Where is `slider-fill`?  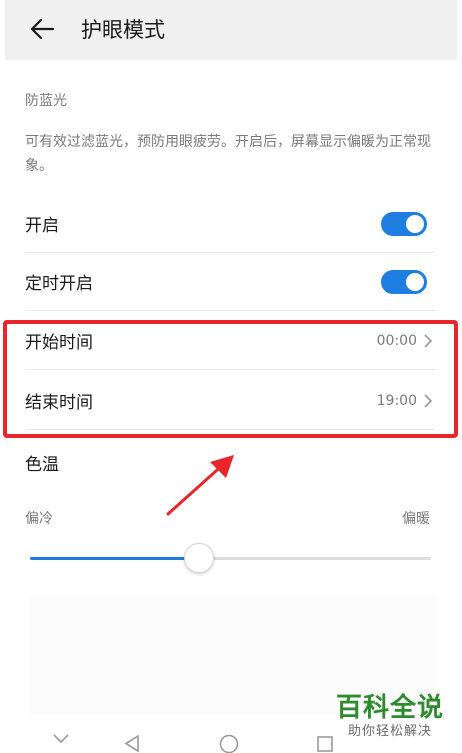
slider-fill is located at coordinates (114, 558).